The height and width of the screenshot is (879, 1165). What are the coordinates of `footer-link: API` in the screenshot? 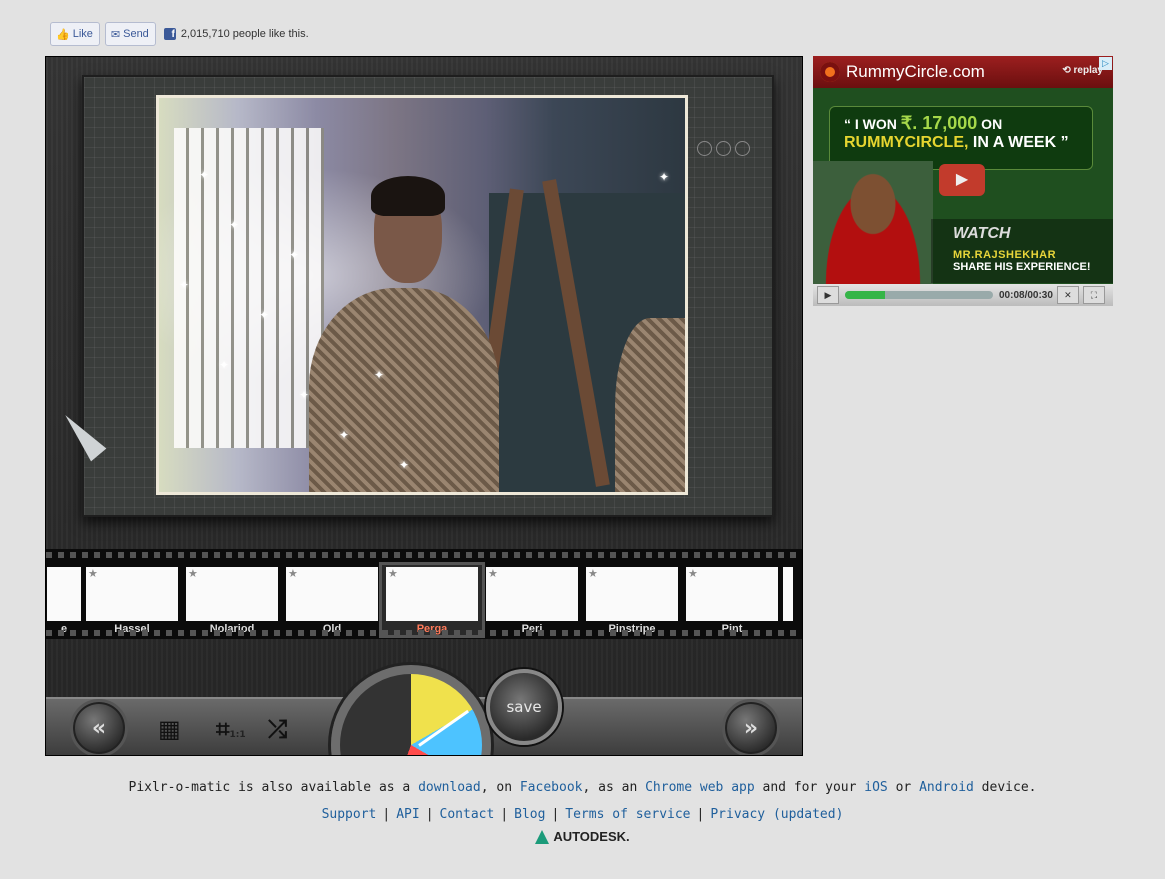 It's located at (407, 814).